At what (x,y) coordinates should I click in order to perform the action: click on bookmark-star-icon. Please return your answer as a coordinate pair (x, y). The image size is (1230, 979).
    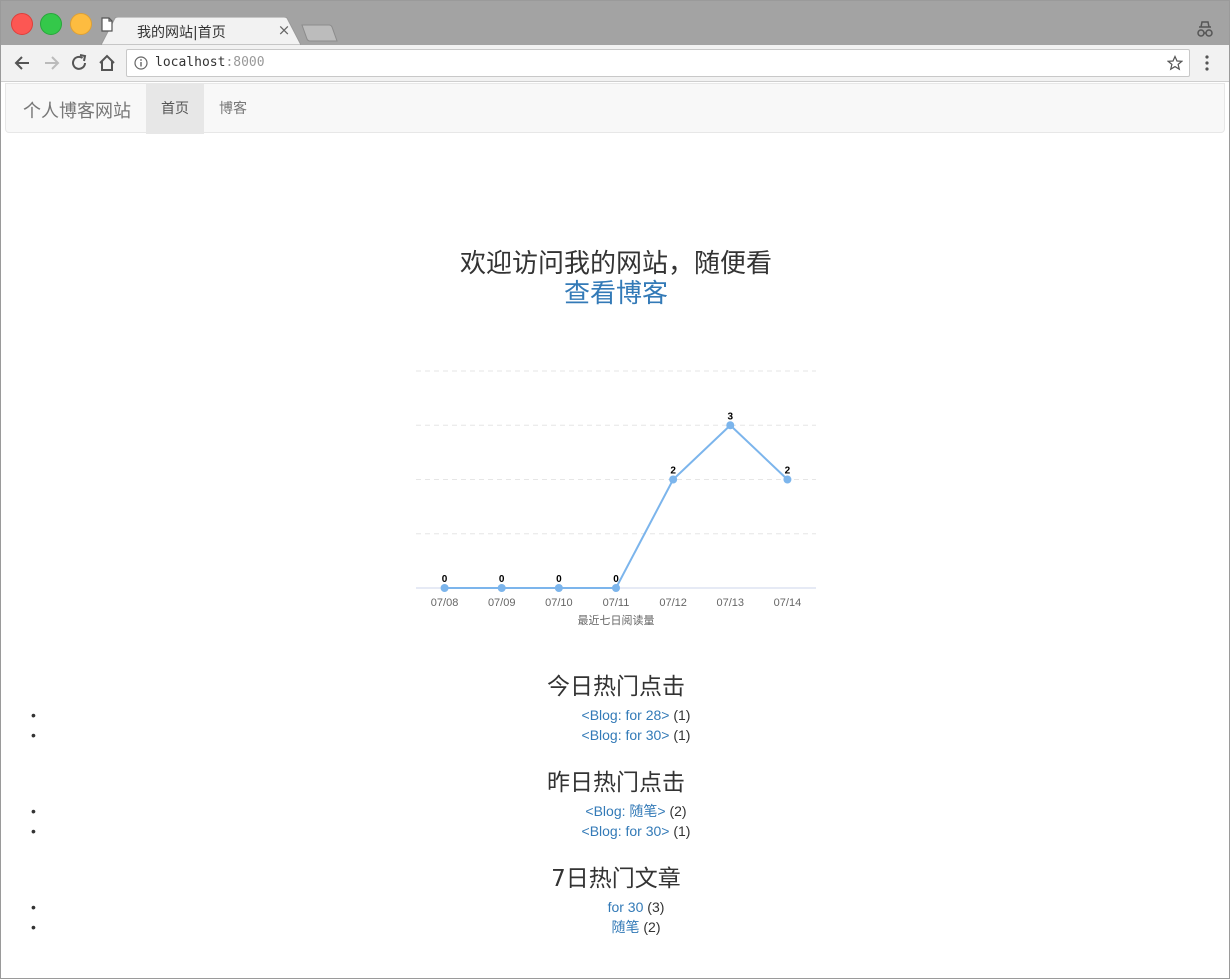
    Looking at the image, I should click on (1175, 63).